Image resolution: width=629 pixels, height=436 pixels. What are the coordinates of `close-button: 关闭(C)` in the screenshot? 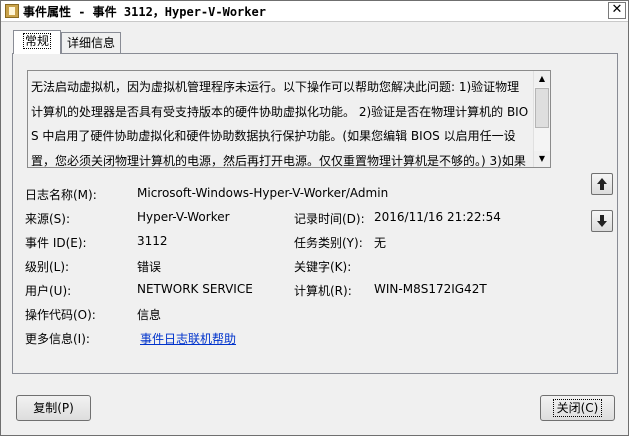 It's located at (577, 408).